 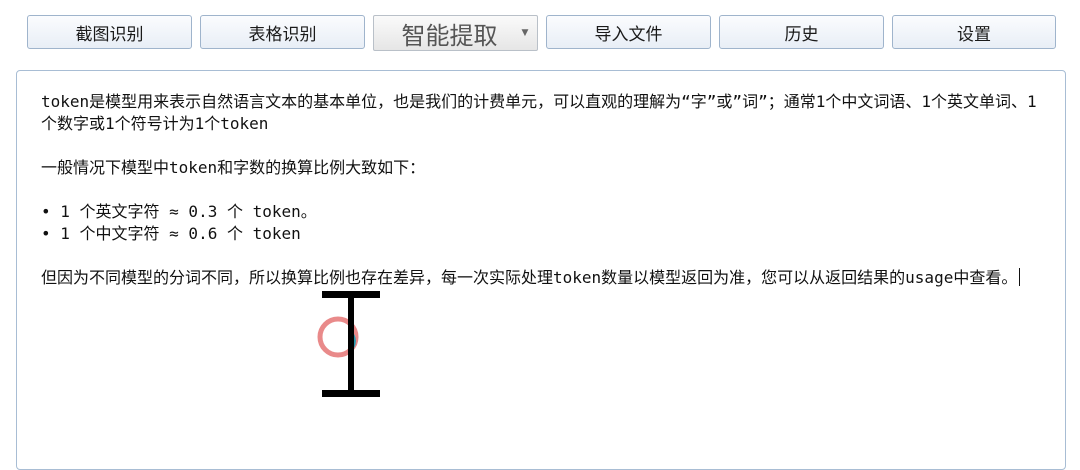 What do you see at coordinates (171, 233) in the screenshot?
I see `bullet-chinese-ratio: • 1 个中文字符 ≈ 0.6 个 token` at bounding box center [171, 233].